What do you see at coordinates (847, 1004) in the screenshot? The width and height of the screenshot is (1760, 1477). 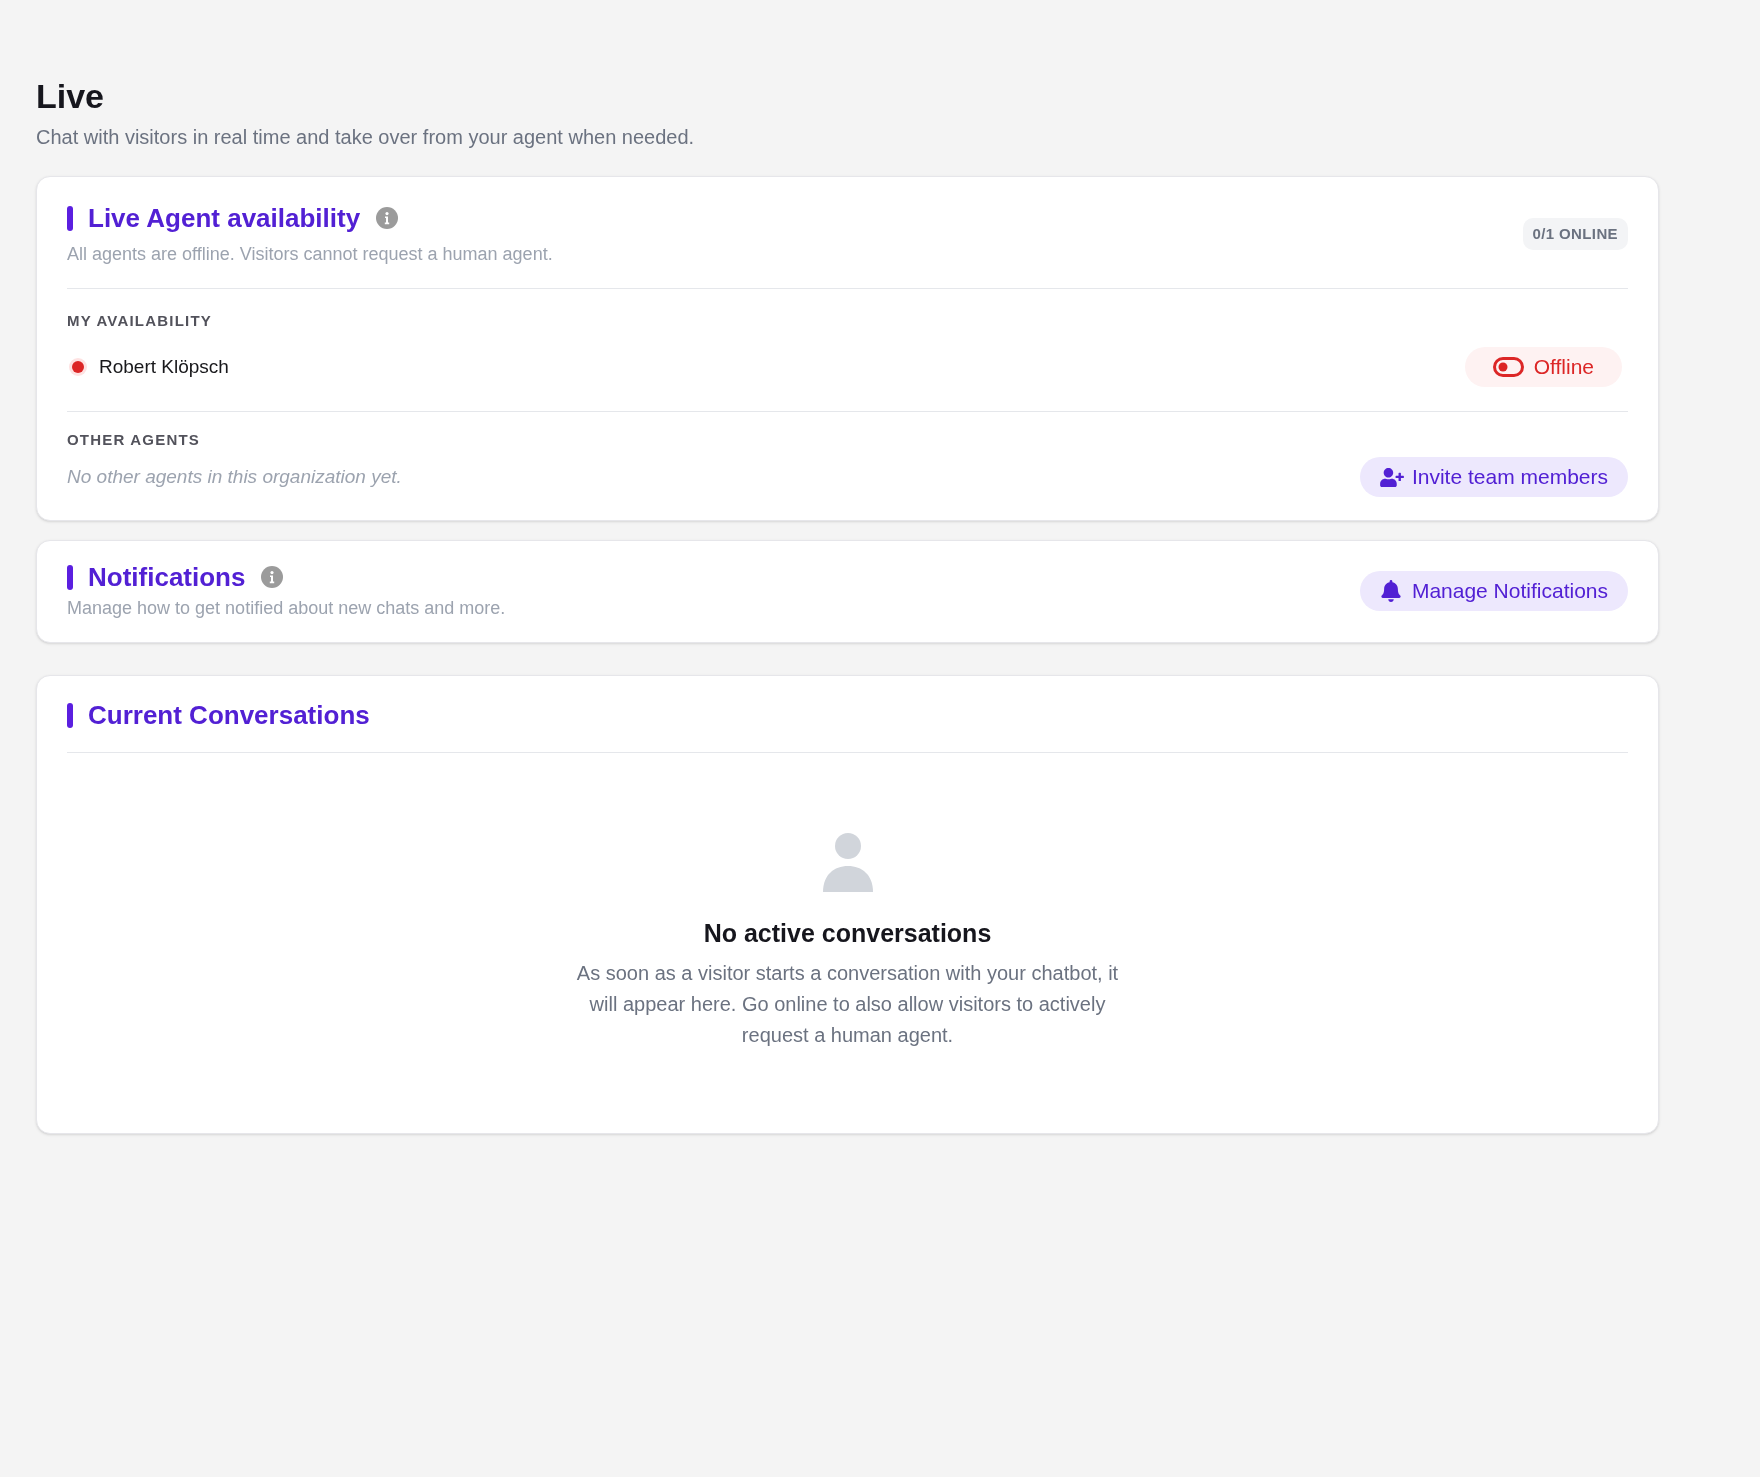 I see `empty-state-message: As soon as a visitor starts a conversation with your chatbot, it will appear here. Go online to also allow visitors to actively request a human agent.` at bounding box center [847, 1004].